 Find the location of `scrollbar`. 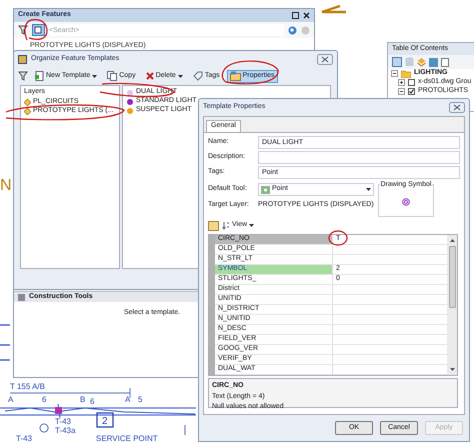

scrollbar is located at coordinates (452, 305).